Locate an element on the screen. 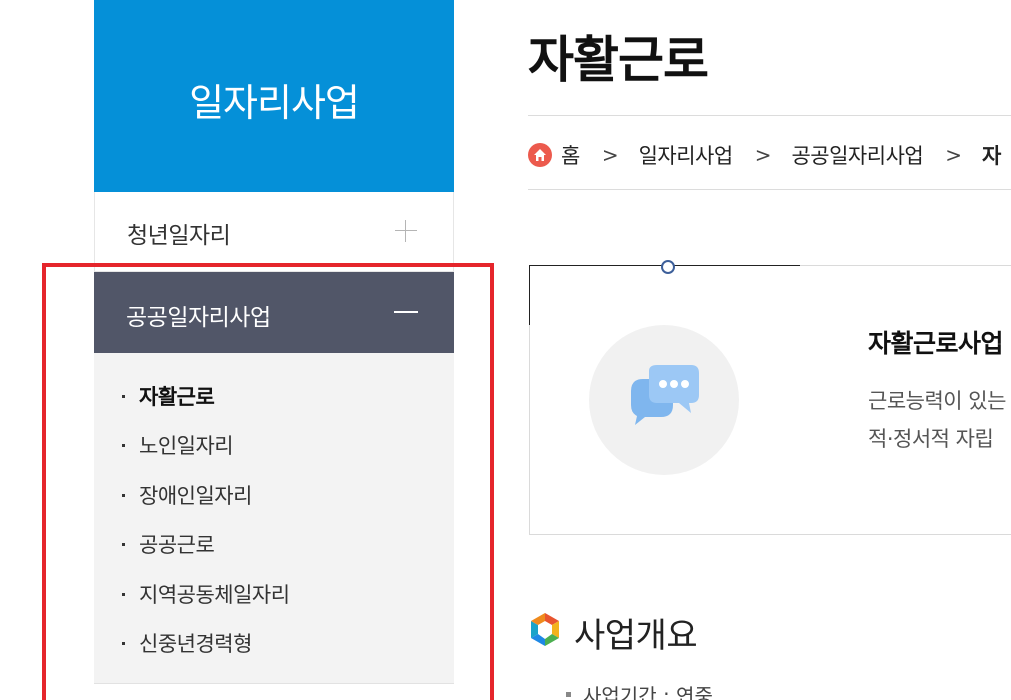 The image size is (1011, 700). submenu-item-label: 노인일자리 is located at coordinates (186, 446).